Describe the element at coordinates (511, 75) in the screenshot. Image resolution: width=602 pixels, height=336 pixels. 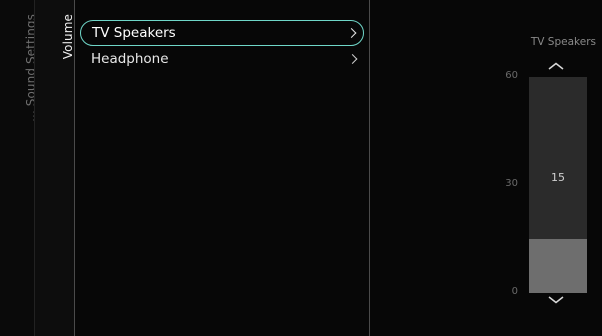
I see `slider-tick-max: 60` at that location.